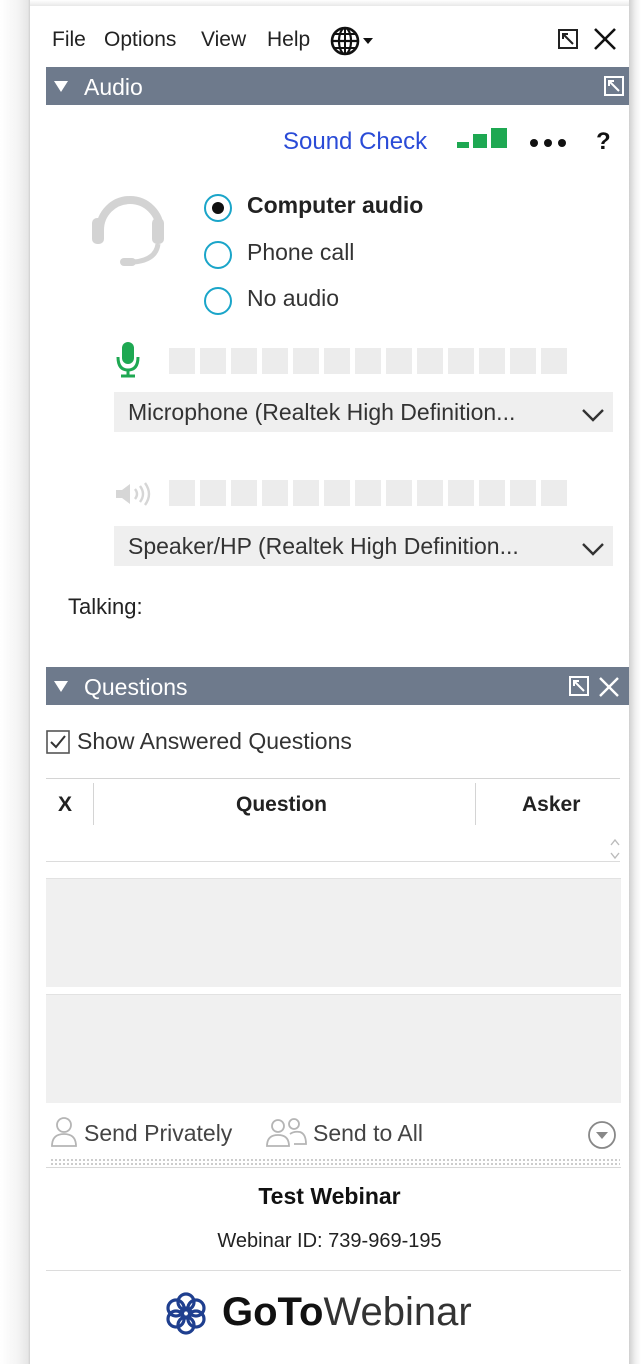  What do you see at coordinates (368, 361) in the screenshot?
I see `microphone-level-meter` at bounding box center [368, 361].